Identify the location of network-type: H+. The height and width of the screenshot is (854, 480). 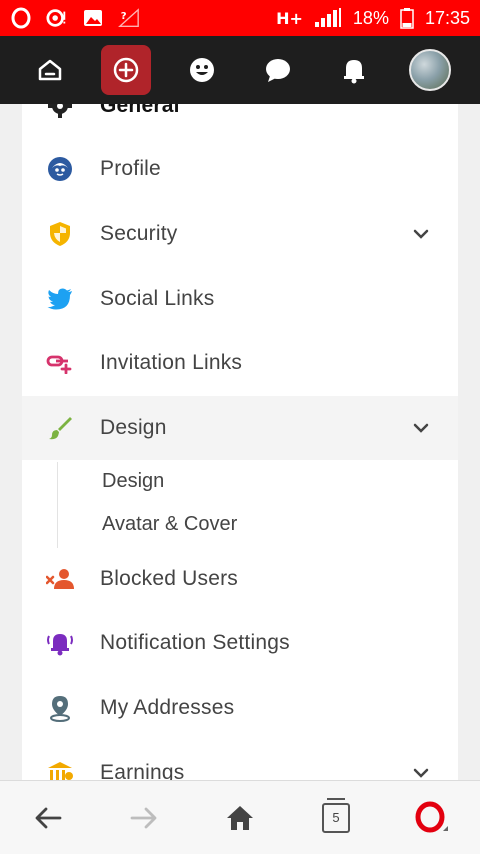
(289, 18).